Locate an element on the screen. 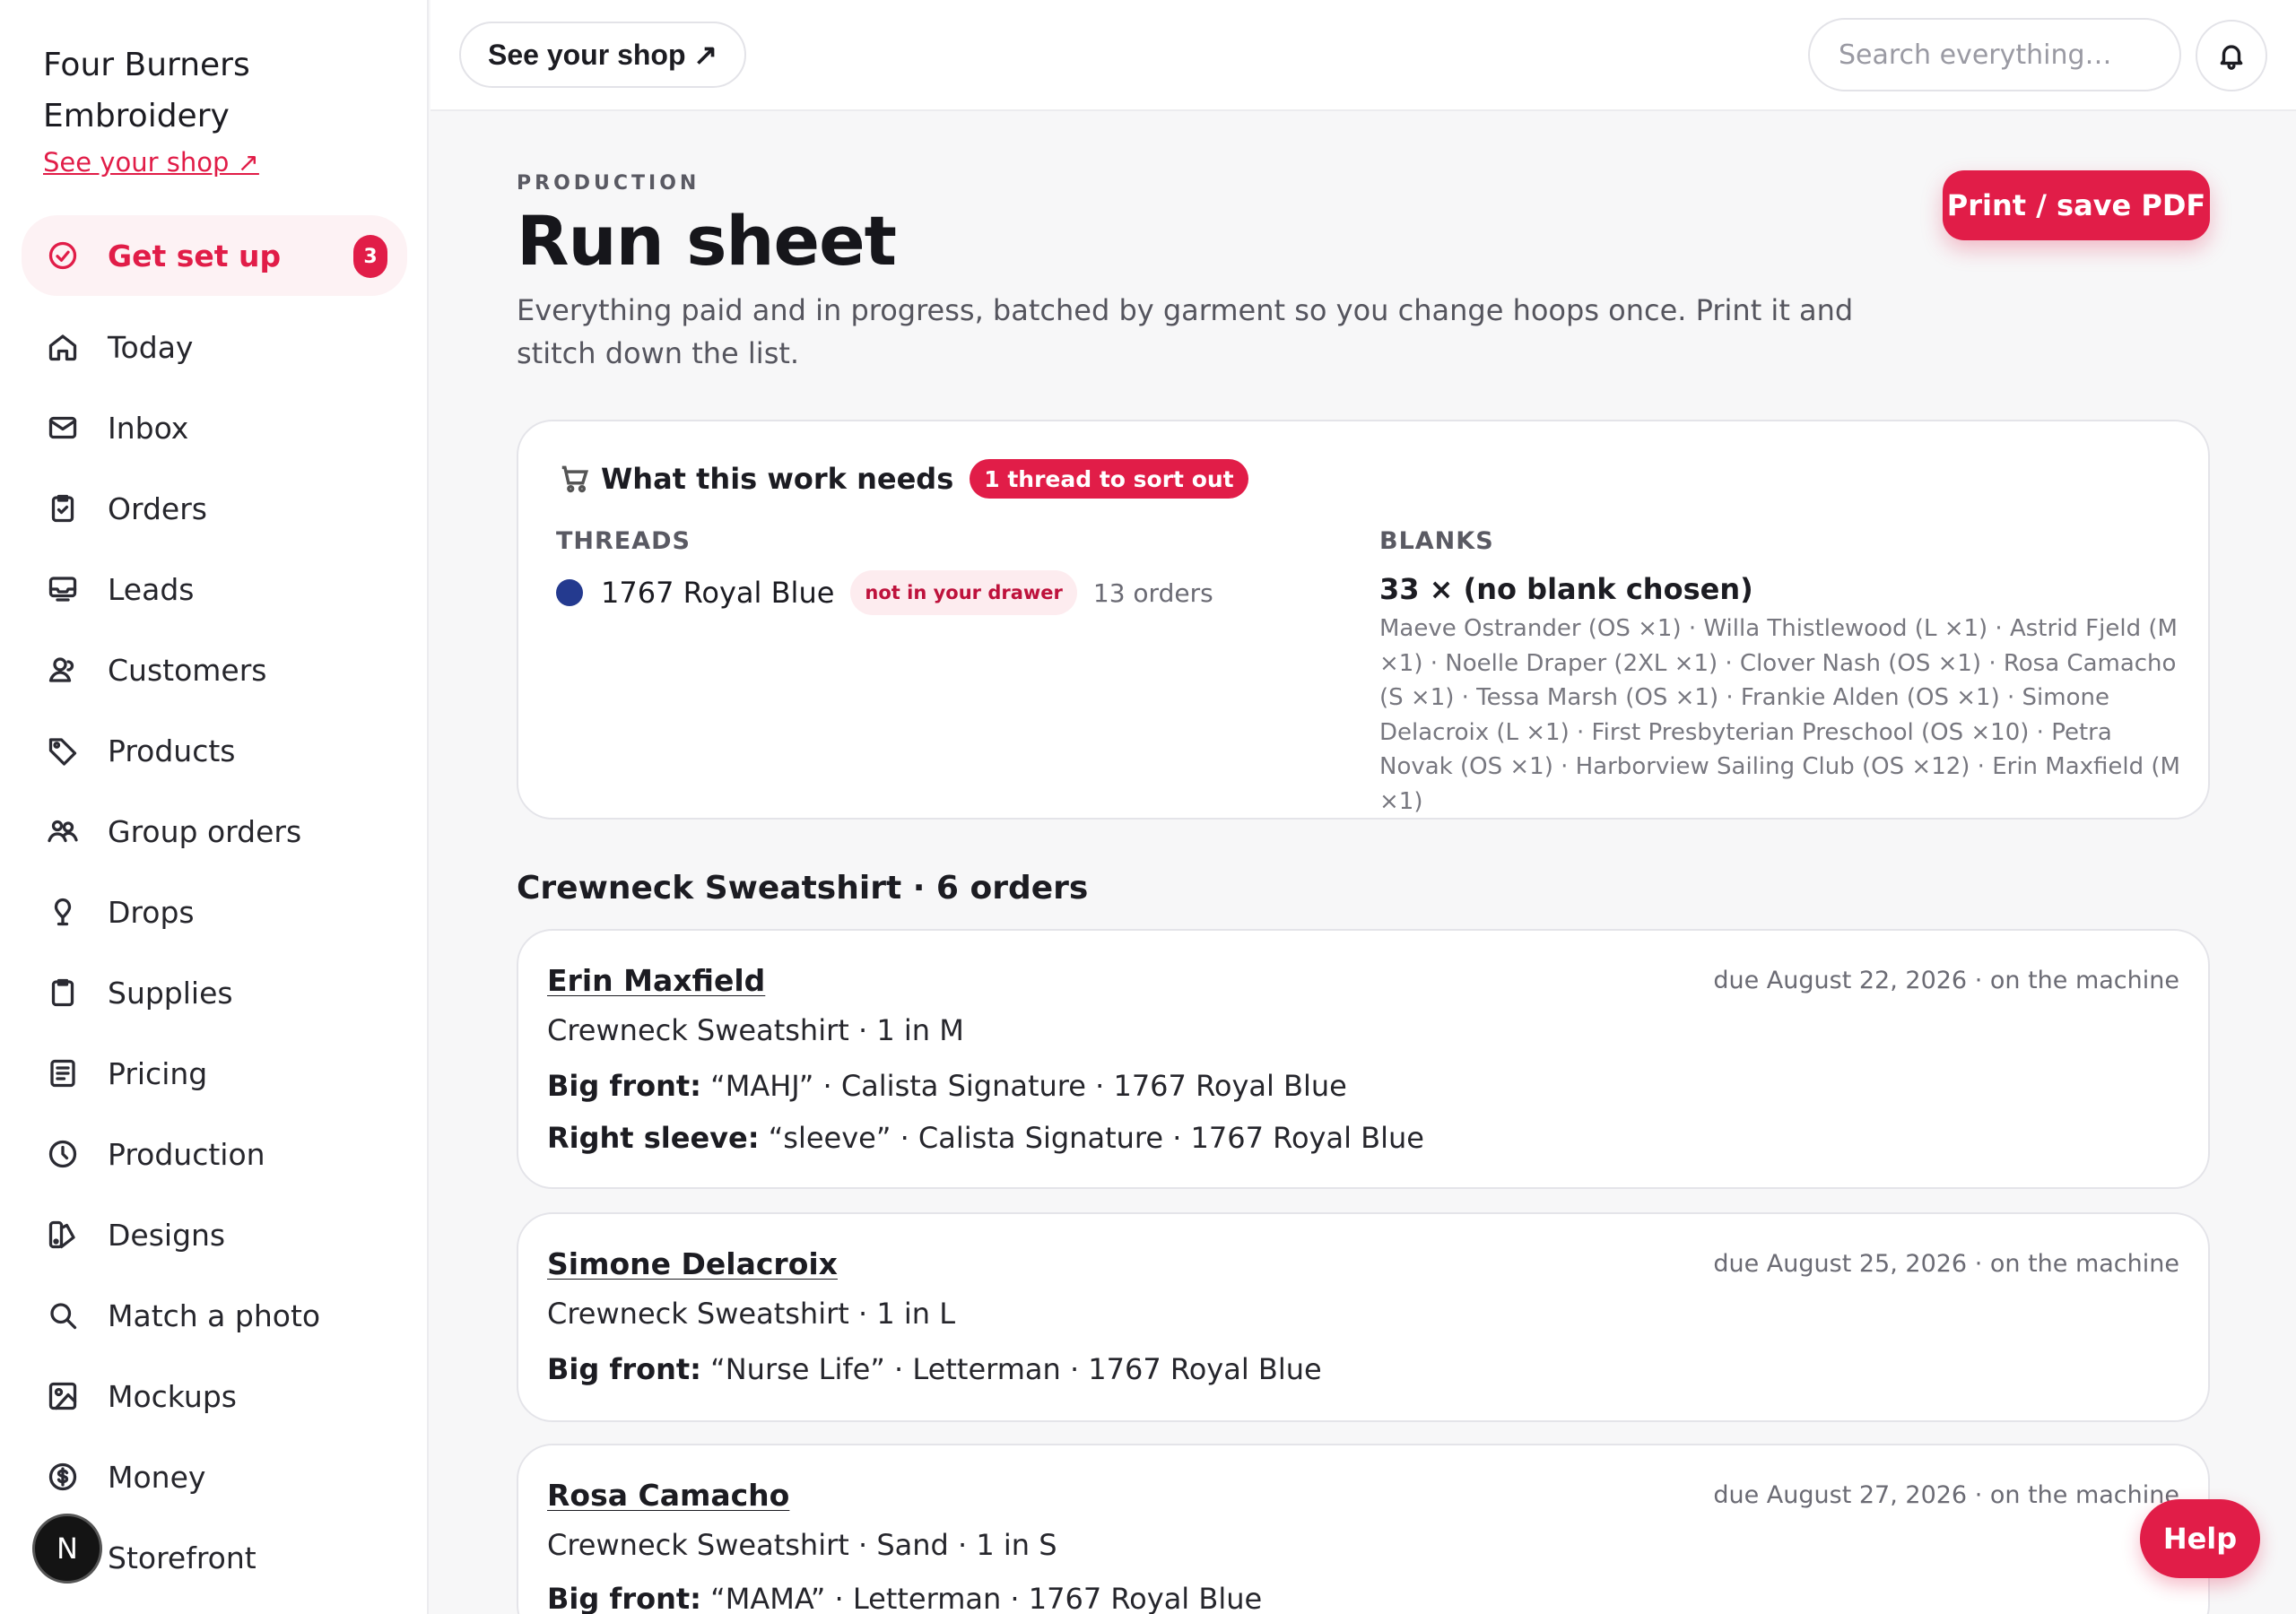 This screenshot has height=1614, width=2296. sidebar-item-label: Match a photo is located at coordinates (214, 1315).